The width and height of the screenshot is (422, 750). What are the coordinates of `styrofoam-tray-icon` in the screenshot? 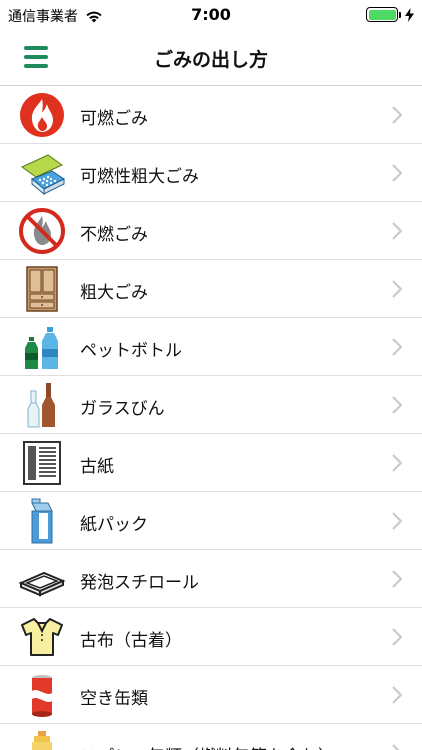 It's located at (42, 584).